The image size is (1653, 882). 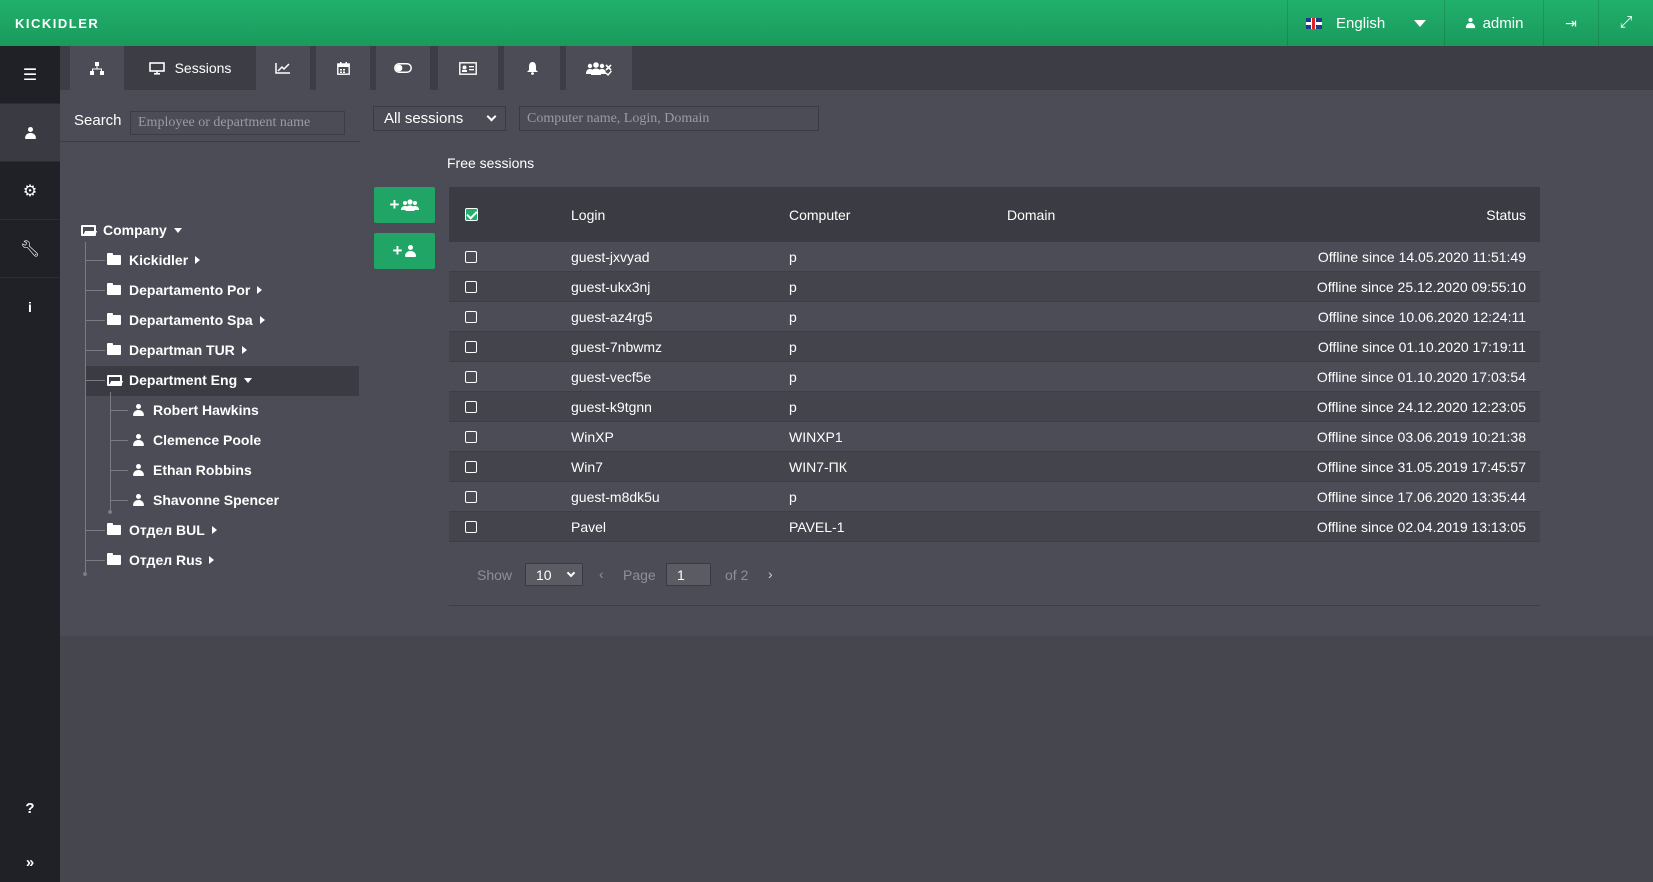 What do you see at coordinates (175, 350) in the screenshot?
I see `tree-dept-tur: Departman TUR` at bounding box center [175, 350].